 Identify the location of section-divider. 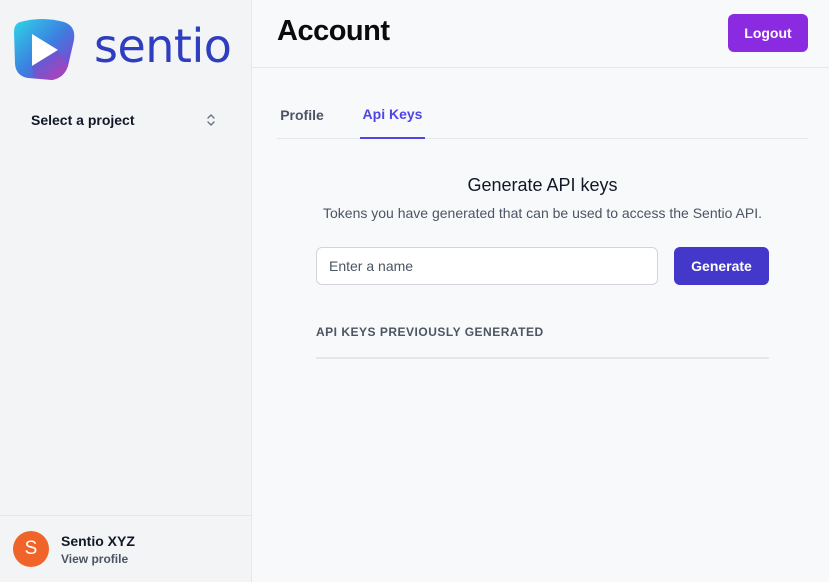
(542, 358).